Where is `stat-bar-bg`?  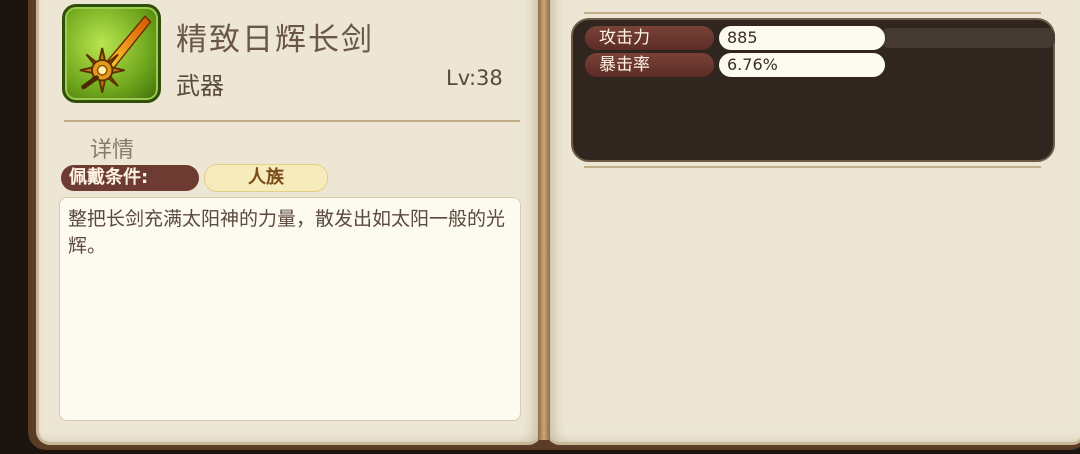 stat-bar-bg is located at coordinates (968, 38).